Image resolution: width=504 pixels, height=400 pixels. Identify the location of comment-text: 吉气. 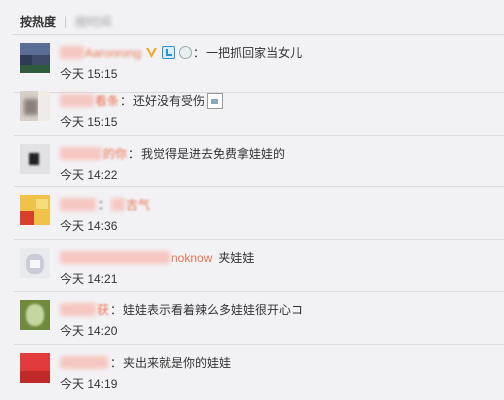
(138, 205).